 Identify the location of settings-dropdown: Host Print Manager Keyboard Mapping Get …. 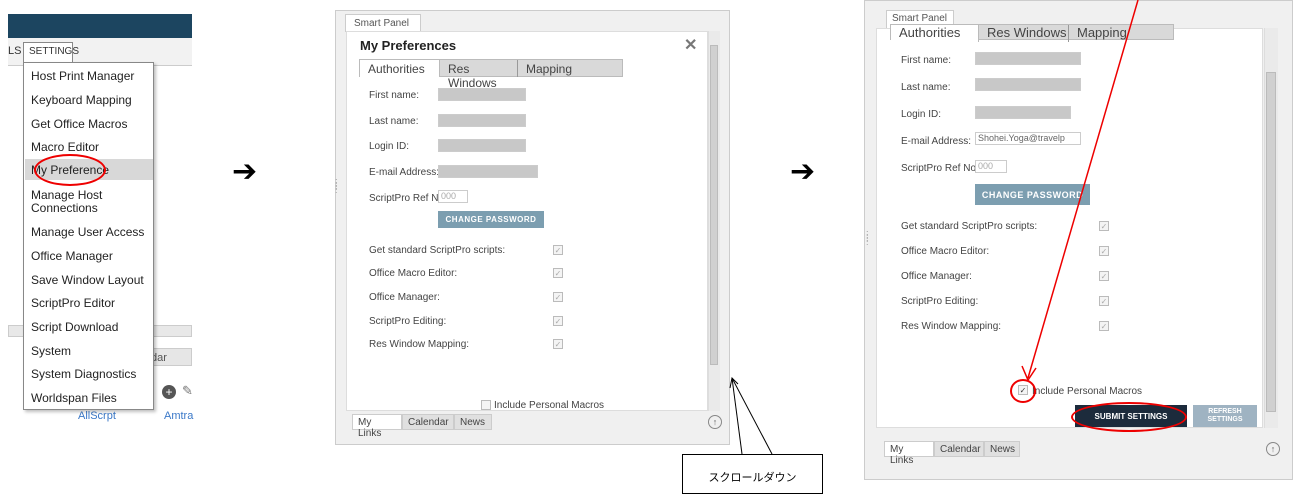
(88, 236).